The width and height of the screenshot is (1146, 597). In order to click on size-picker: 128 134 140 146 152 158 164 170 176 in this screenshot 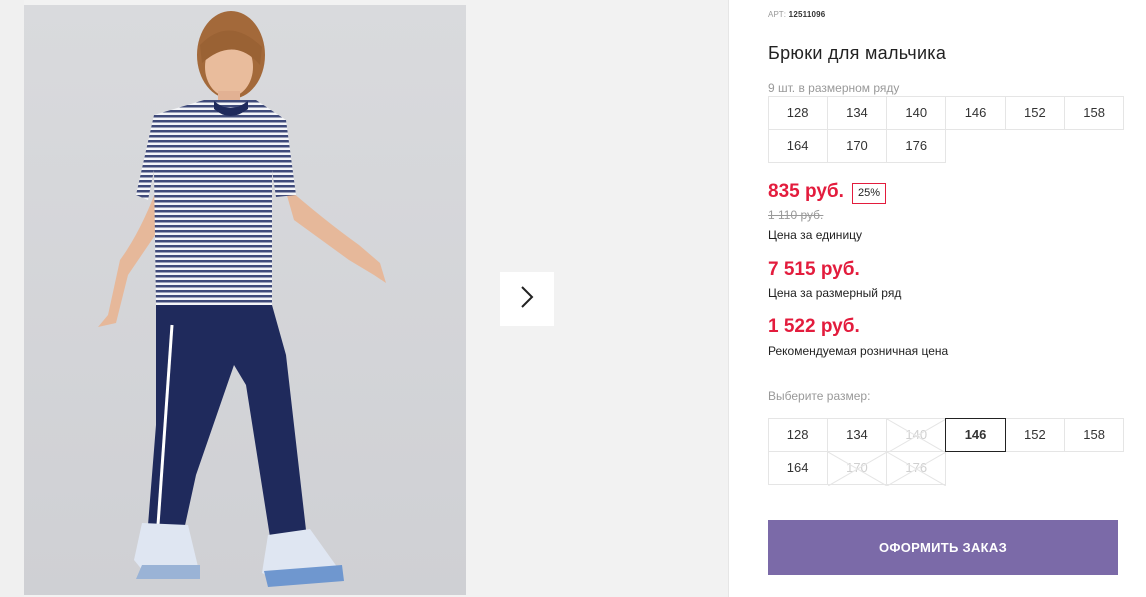, I will do `click(946, 451)`.